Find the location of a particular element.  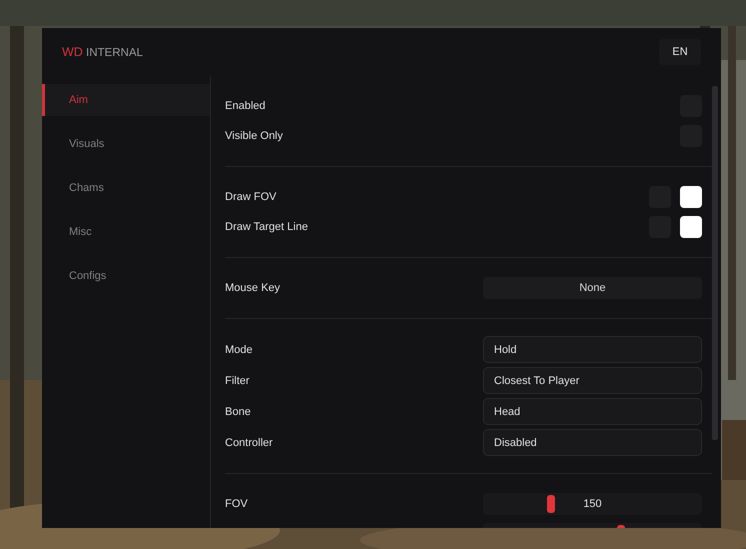

sidebar-item: Configs is located at coordinates (126, 276).